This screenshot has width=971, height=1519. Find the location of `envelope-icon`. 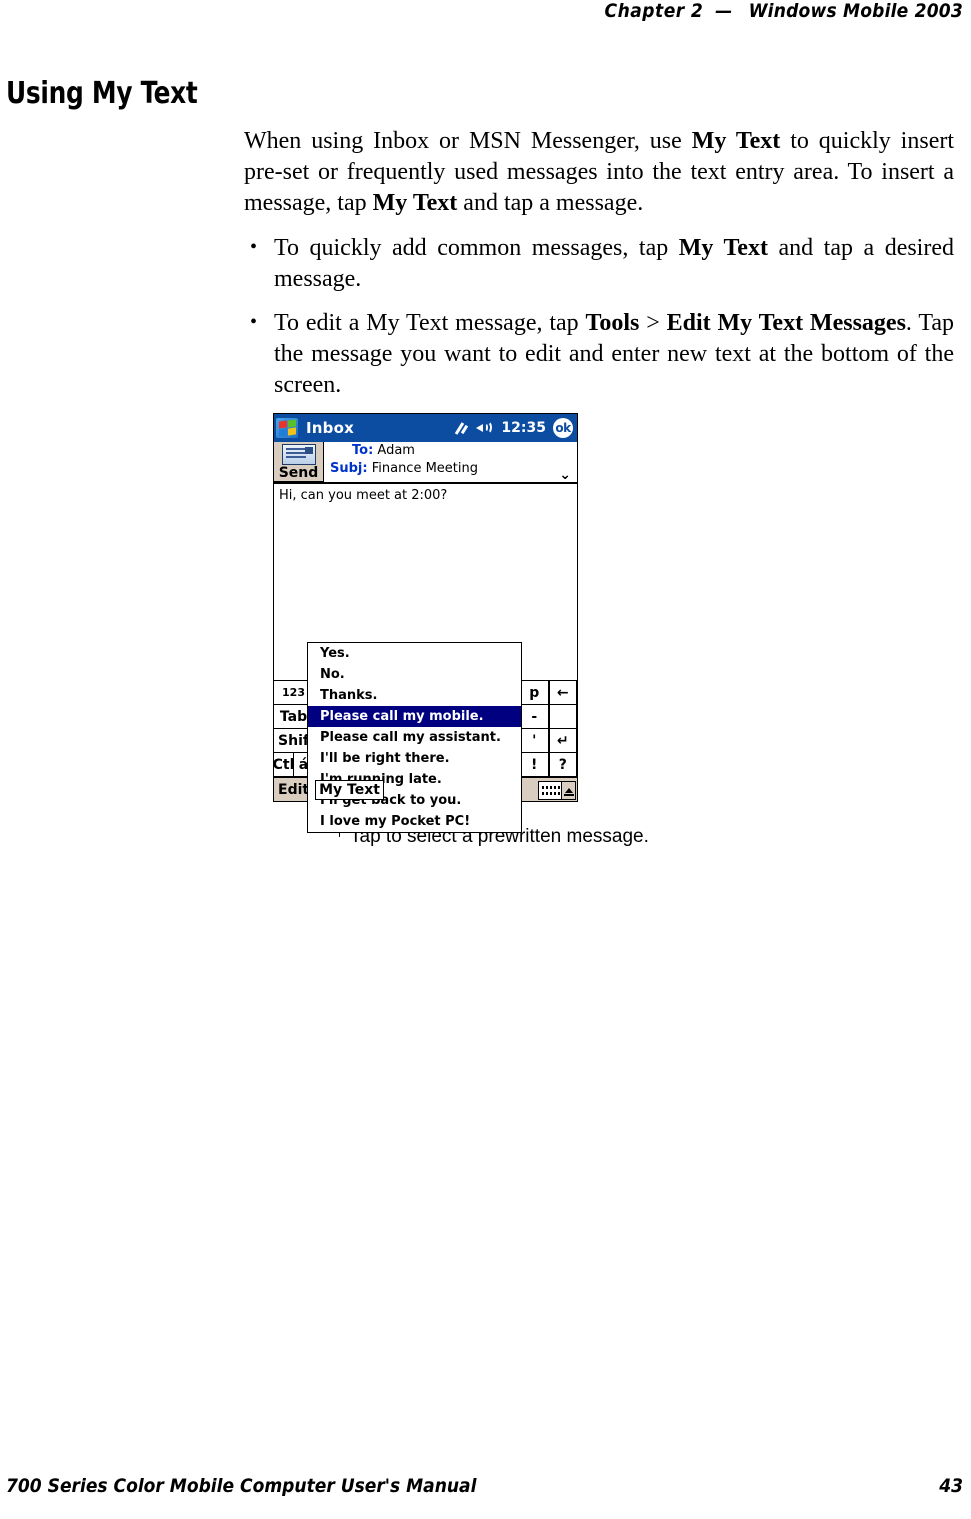

envelope-icon is located at coordinates (298, 454).